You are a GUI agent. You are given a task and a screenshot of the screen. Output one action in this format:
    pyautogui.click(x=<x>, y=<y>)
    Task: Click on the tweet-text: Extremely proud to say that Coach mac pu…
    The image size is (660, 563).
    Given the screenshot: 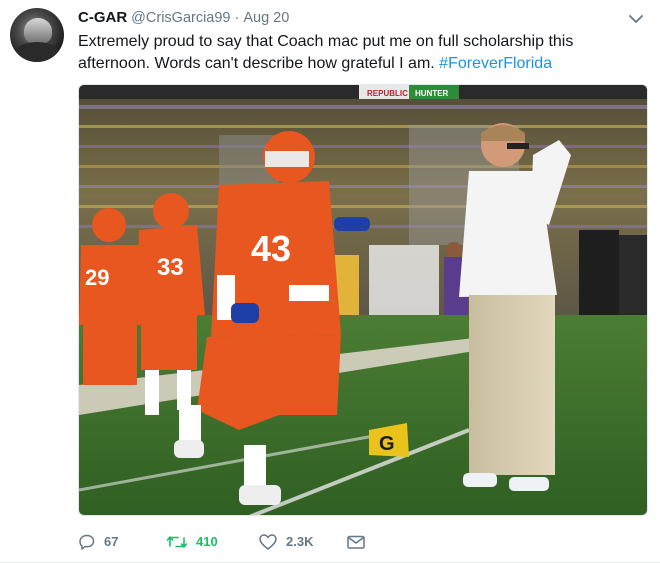 What is the action you would take?
    pyautogui.click(x=358, y=53)
    